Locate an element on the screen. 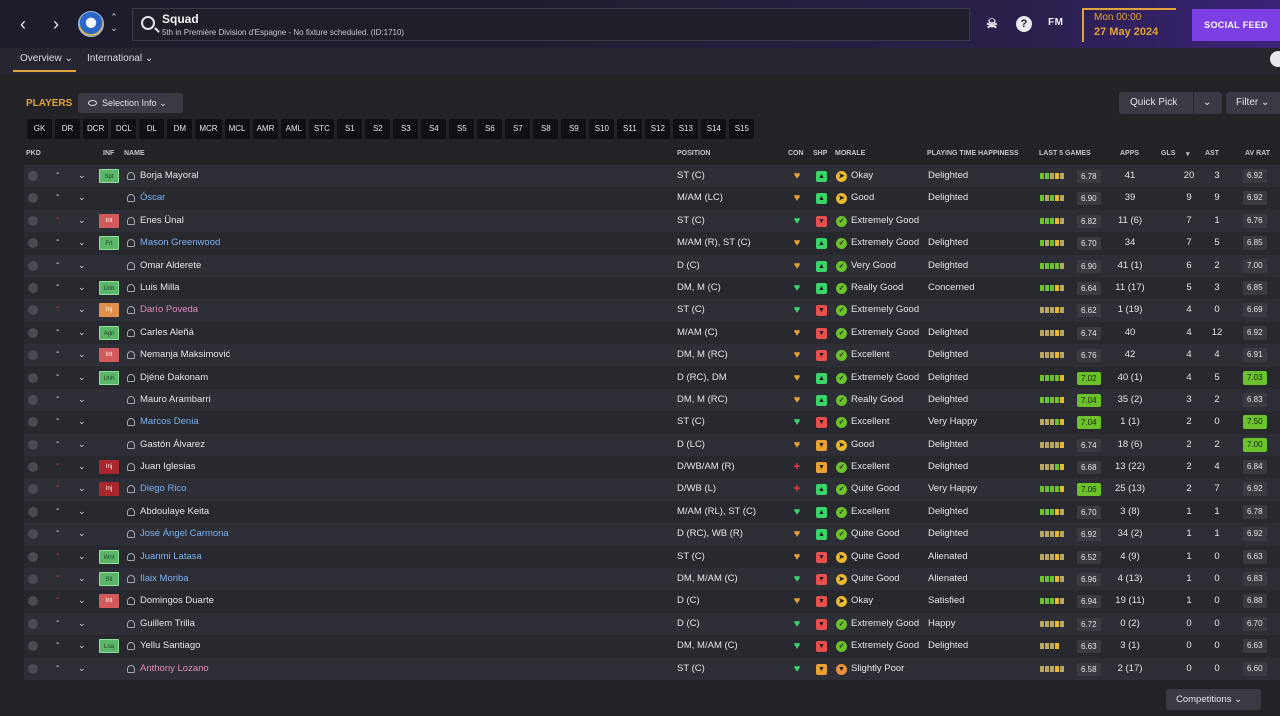  position-filter-s9: S9 is located at coordinates (574, 129).